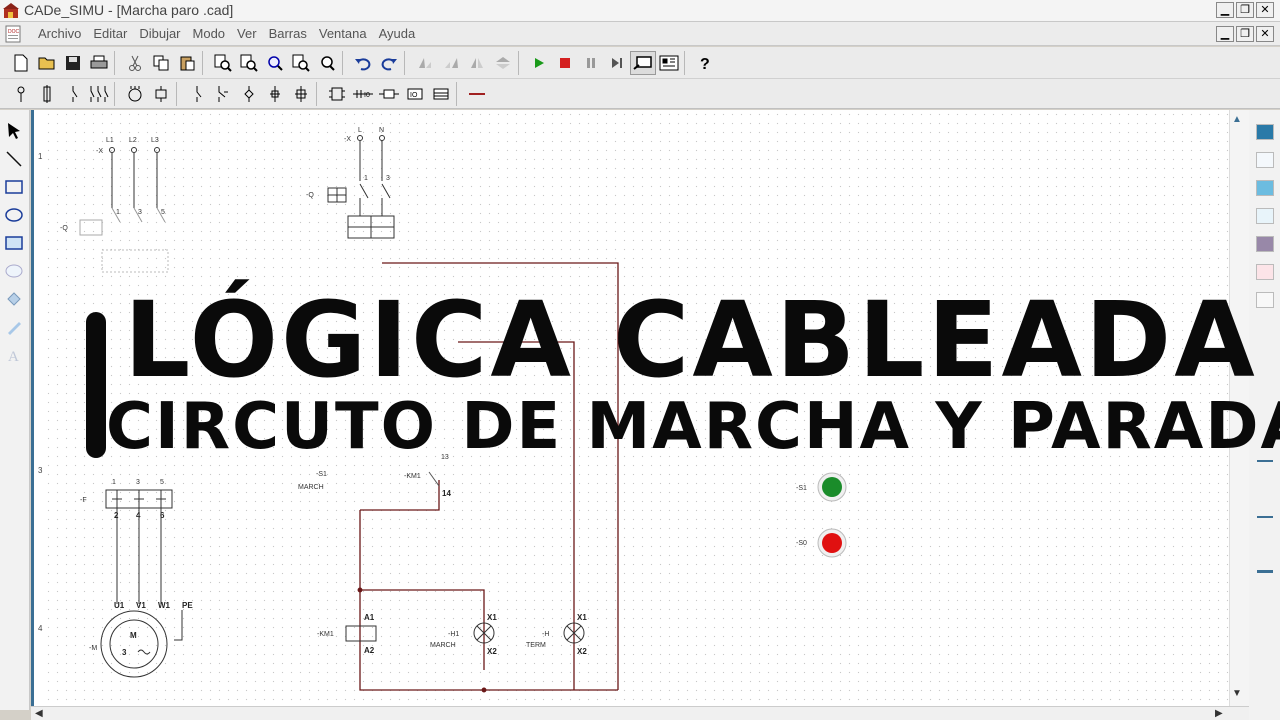 The height and width of the screenshot is (720, 1280). I want to click on rectangle-tool, so click(14, 187).